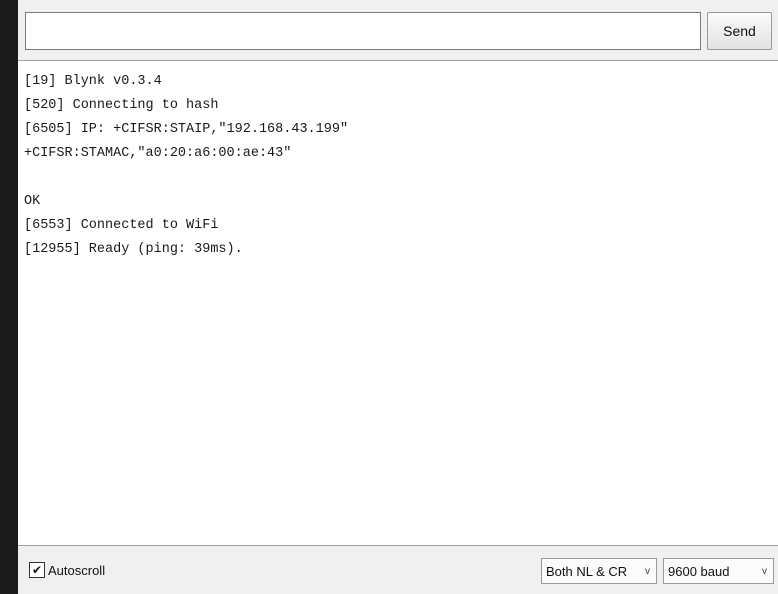  I want to click on autoscroll-toggle: ✔ Autoscroll, so click(67, 570).